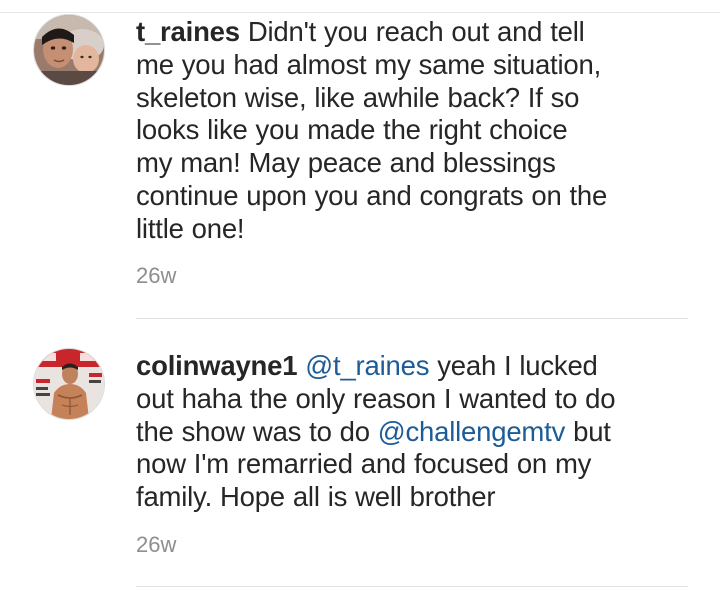 The width and height of the screenshot is (720, 597). Describe the element at coordinates (217, 365) in the screenshot. I see `comment-username: colinwayne1` at that location.